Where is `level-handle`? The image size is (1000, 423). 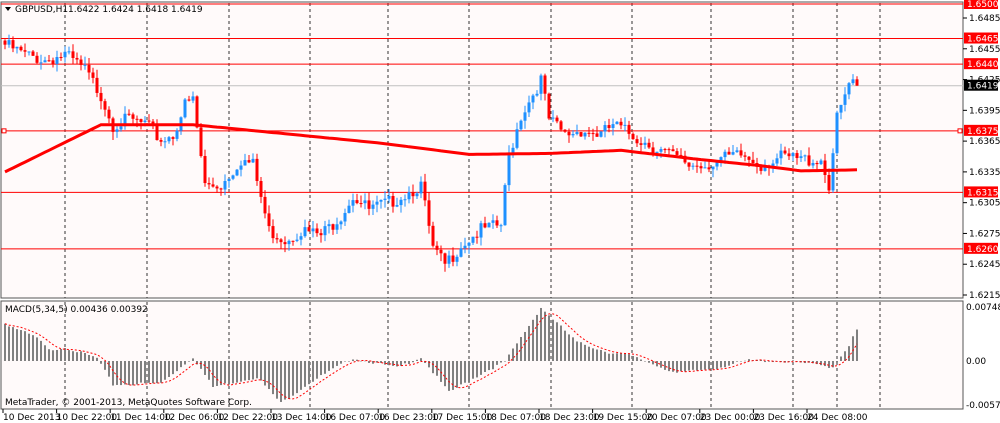 level-handle is located at coordinates (4, 131).